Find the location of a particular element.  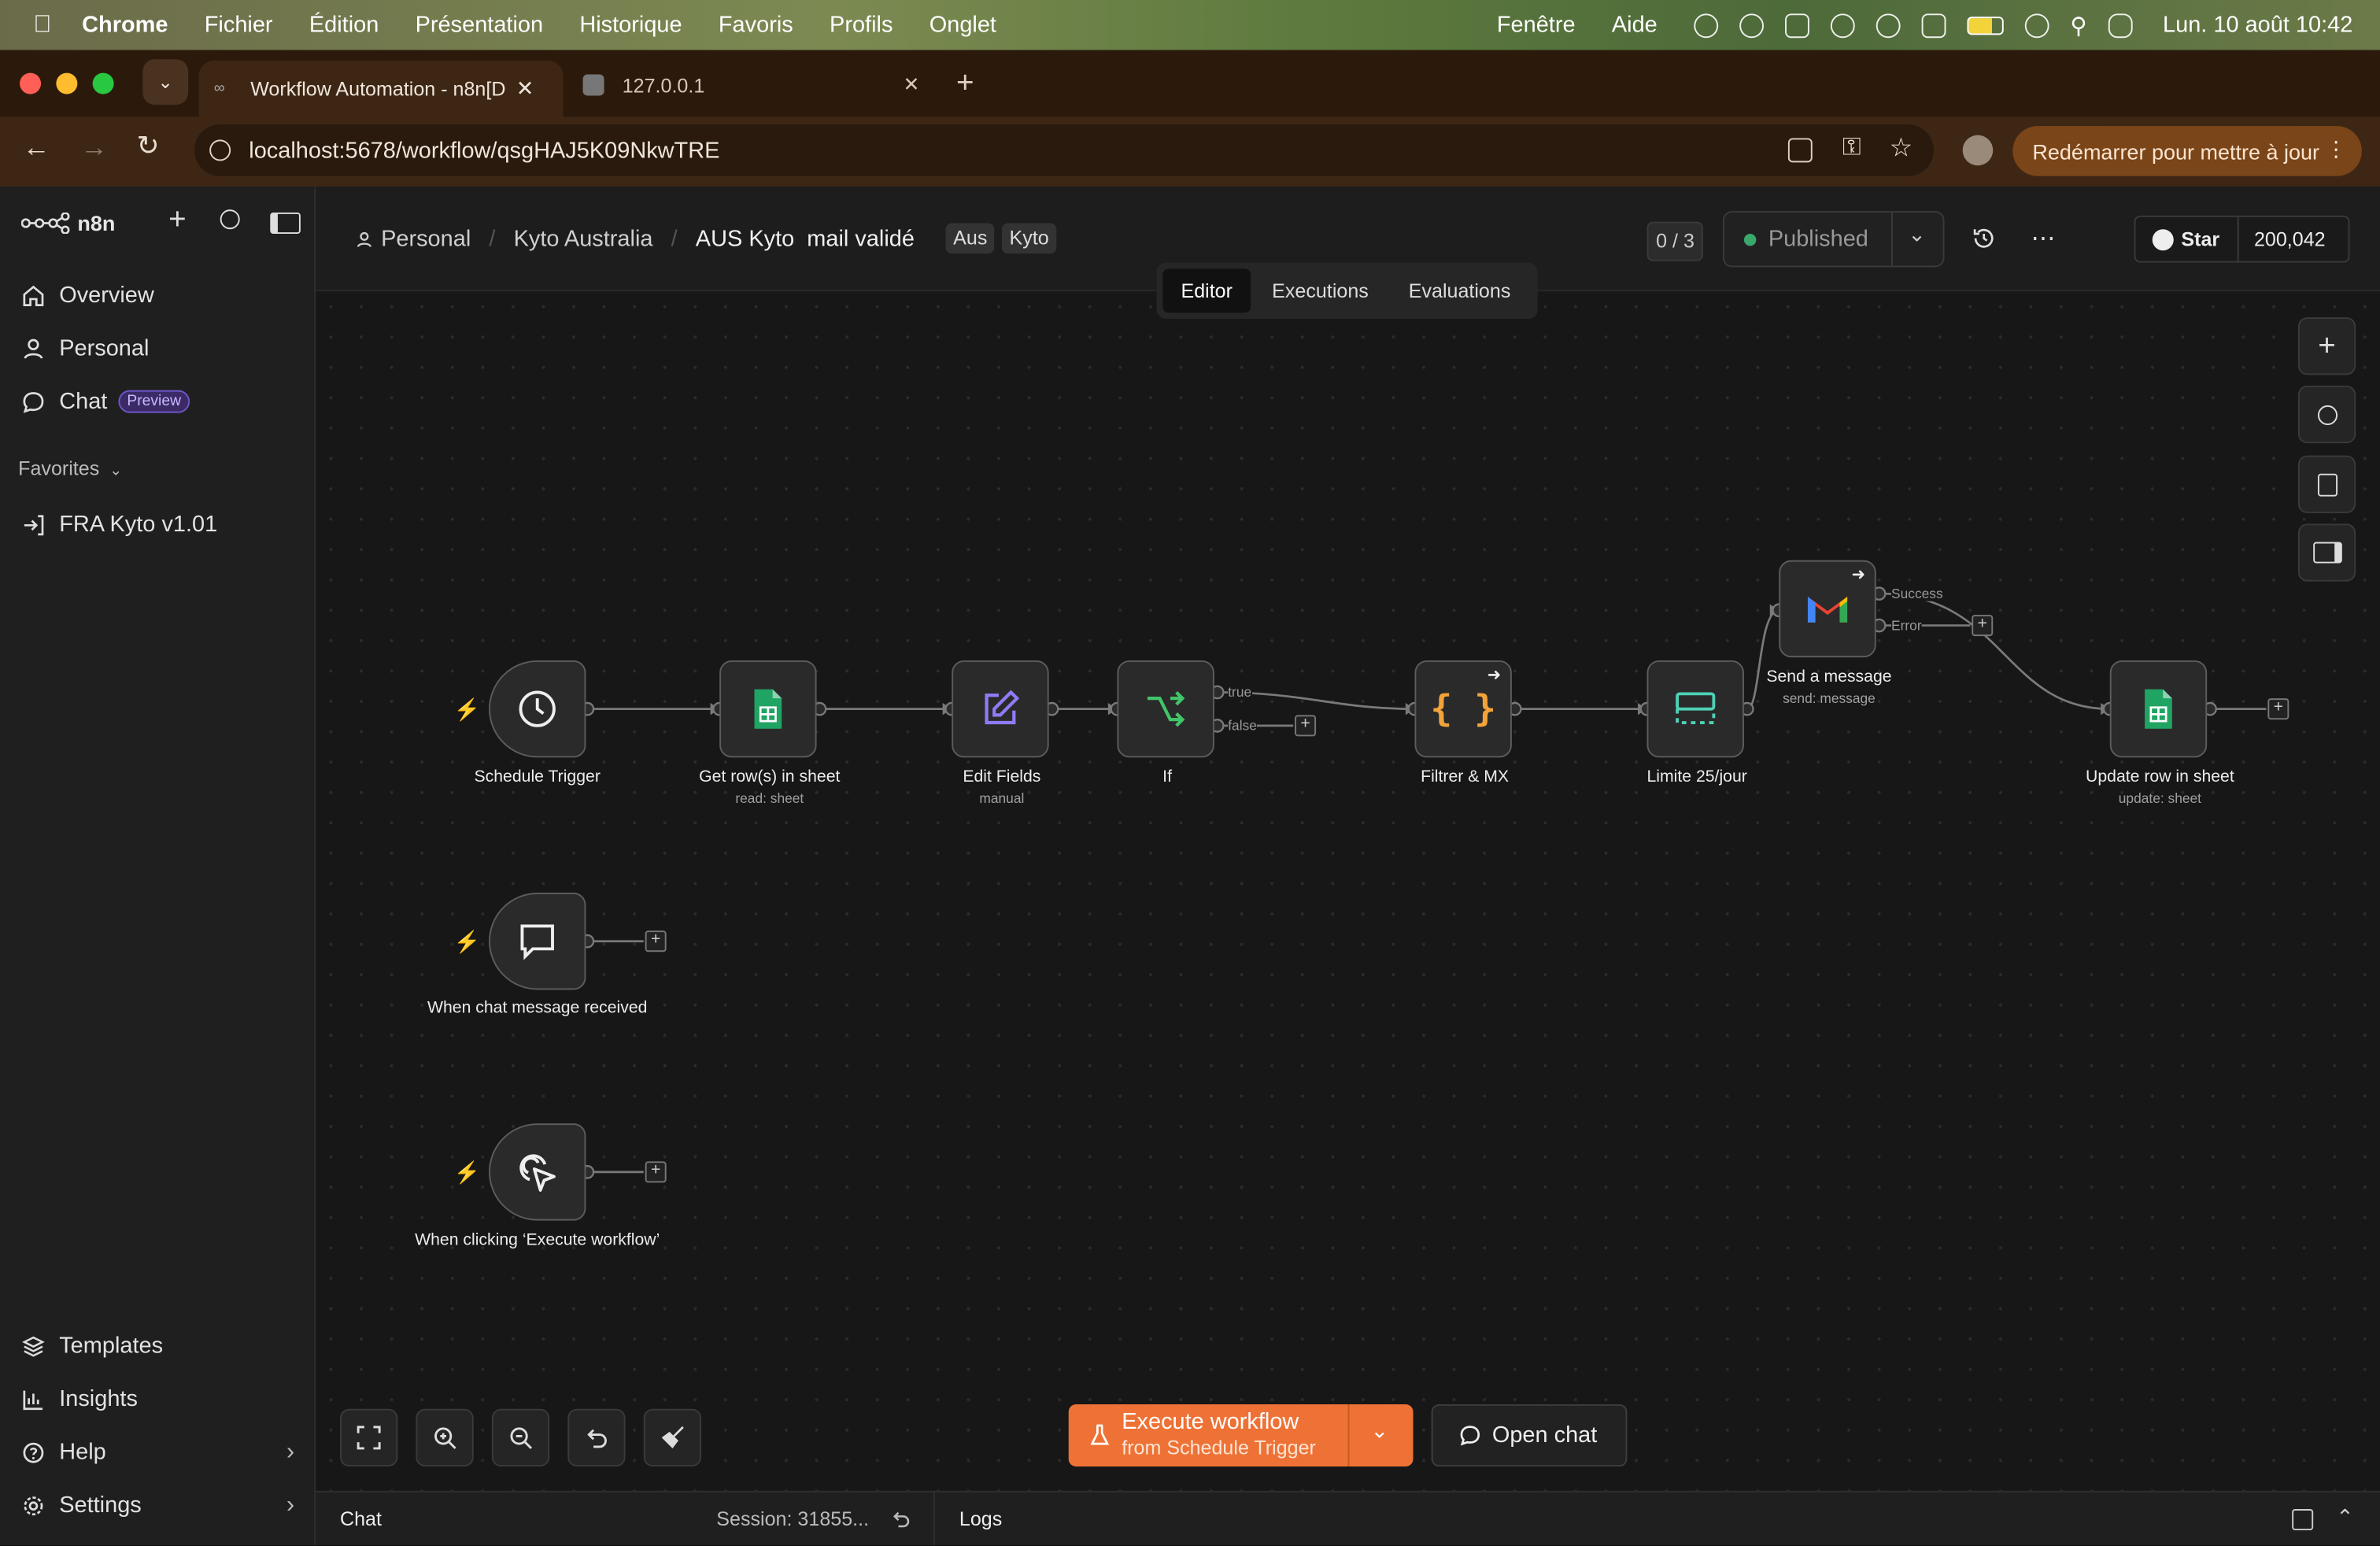

chat-panel-title: Chat is located at coordinates (361, 1518).